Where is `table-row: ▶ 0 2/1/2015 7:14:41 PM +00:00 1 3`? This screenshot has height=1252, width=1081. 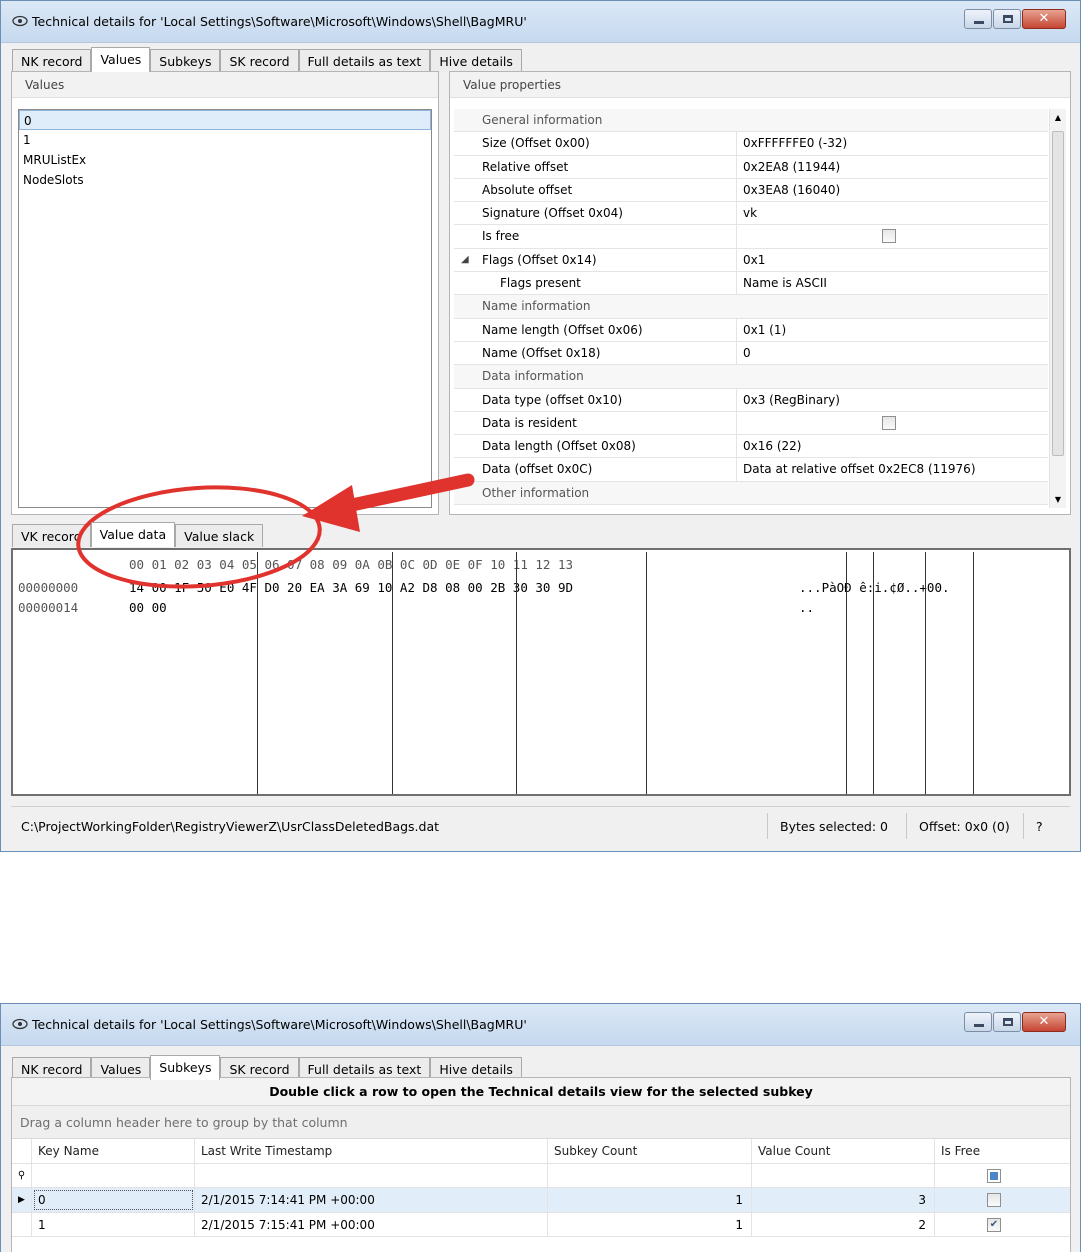 table-row: ▶ 0 2/1/2015 7:14:41 PM +00:00 1 3 is located at coordinates (541, 1200).